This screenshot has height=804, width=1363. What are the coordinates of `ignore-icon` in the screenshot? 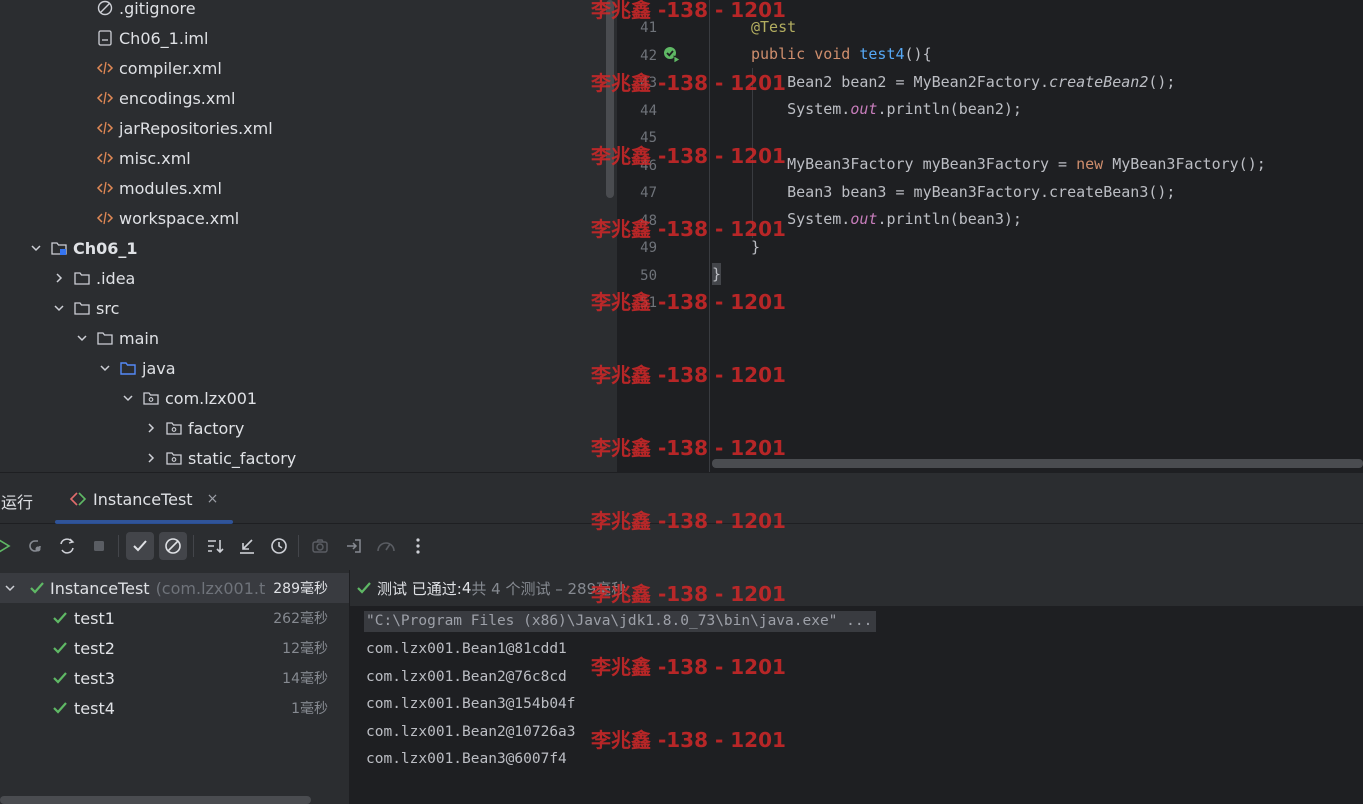 It's located at (105, 8).